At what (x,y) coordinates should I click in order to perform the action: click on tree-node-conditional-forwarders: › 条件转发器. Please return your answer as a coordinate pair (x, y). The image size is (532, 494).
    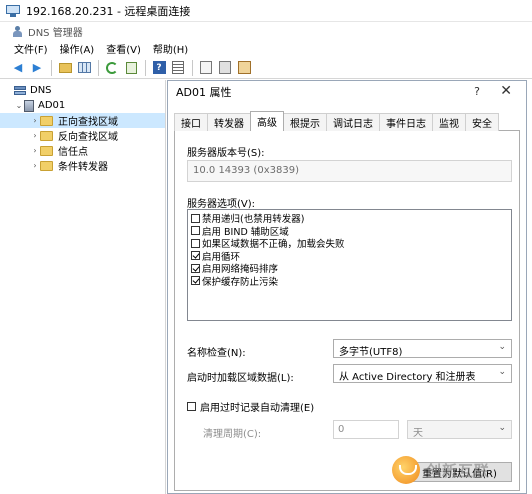
    Looking at the image, I should click on (82, 165).